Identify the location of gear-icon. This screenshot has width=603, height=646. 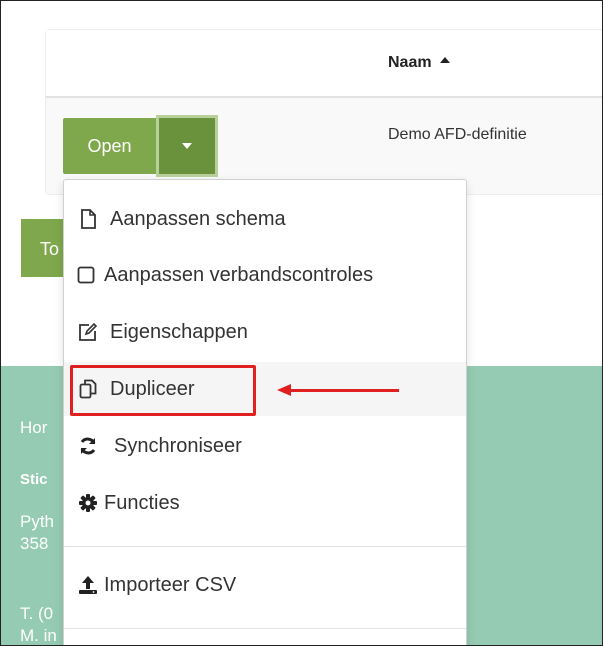
(88, 503).